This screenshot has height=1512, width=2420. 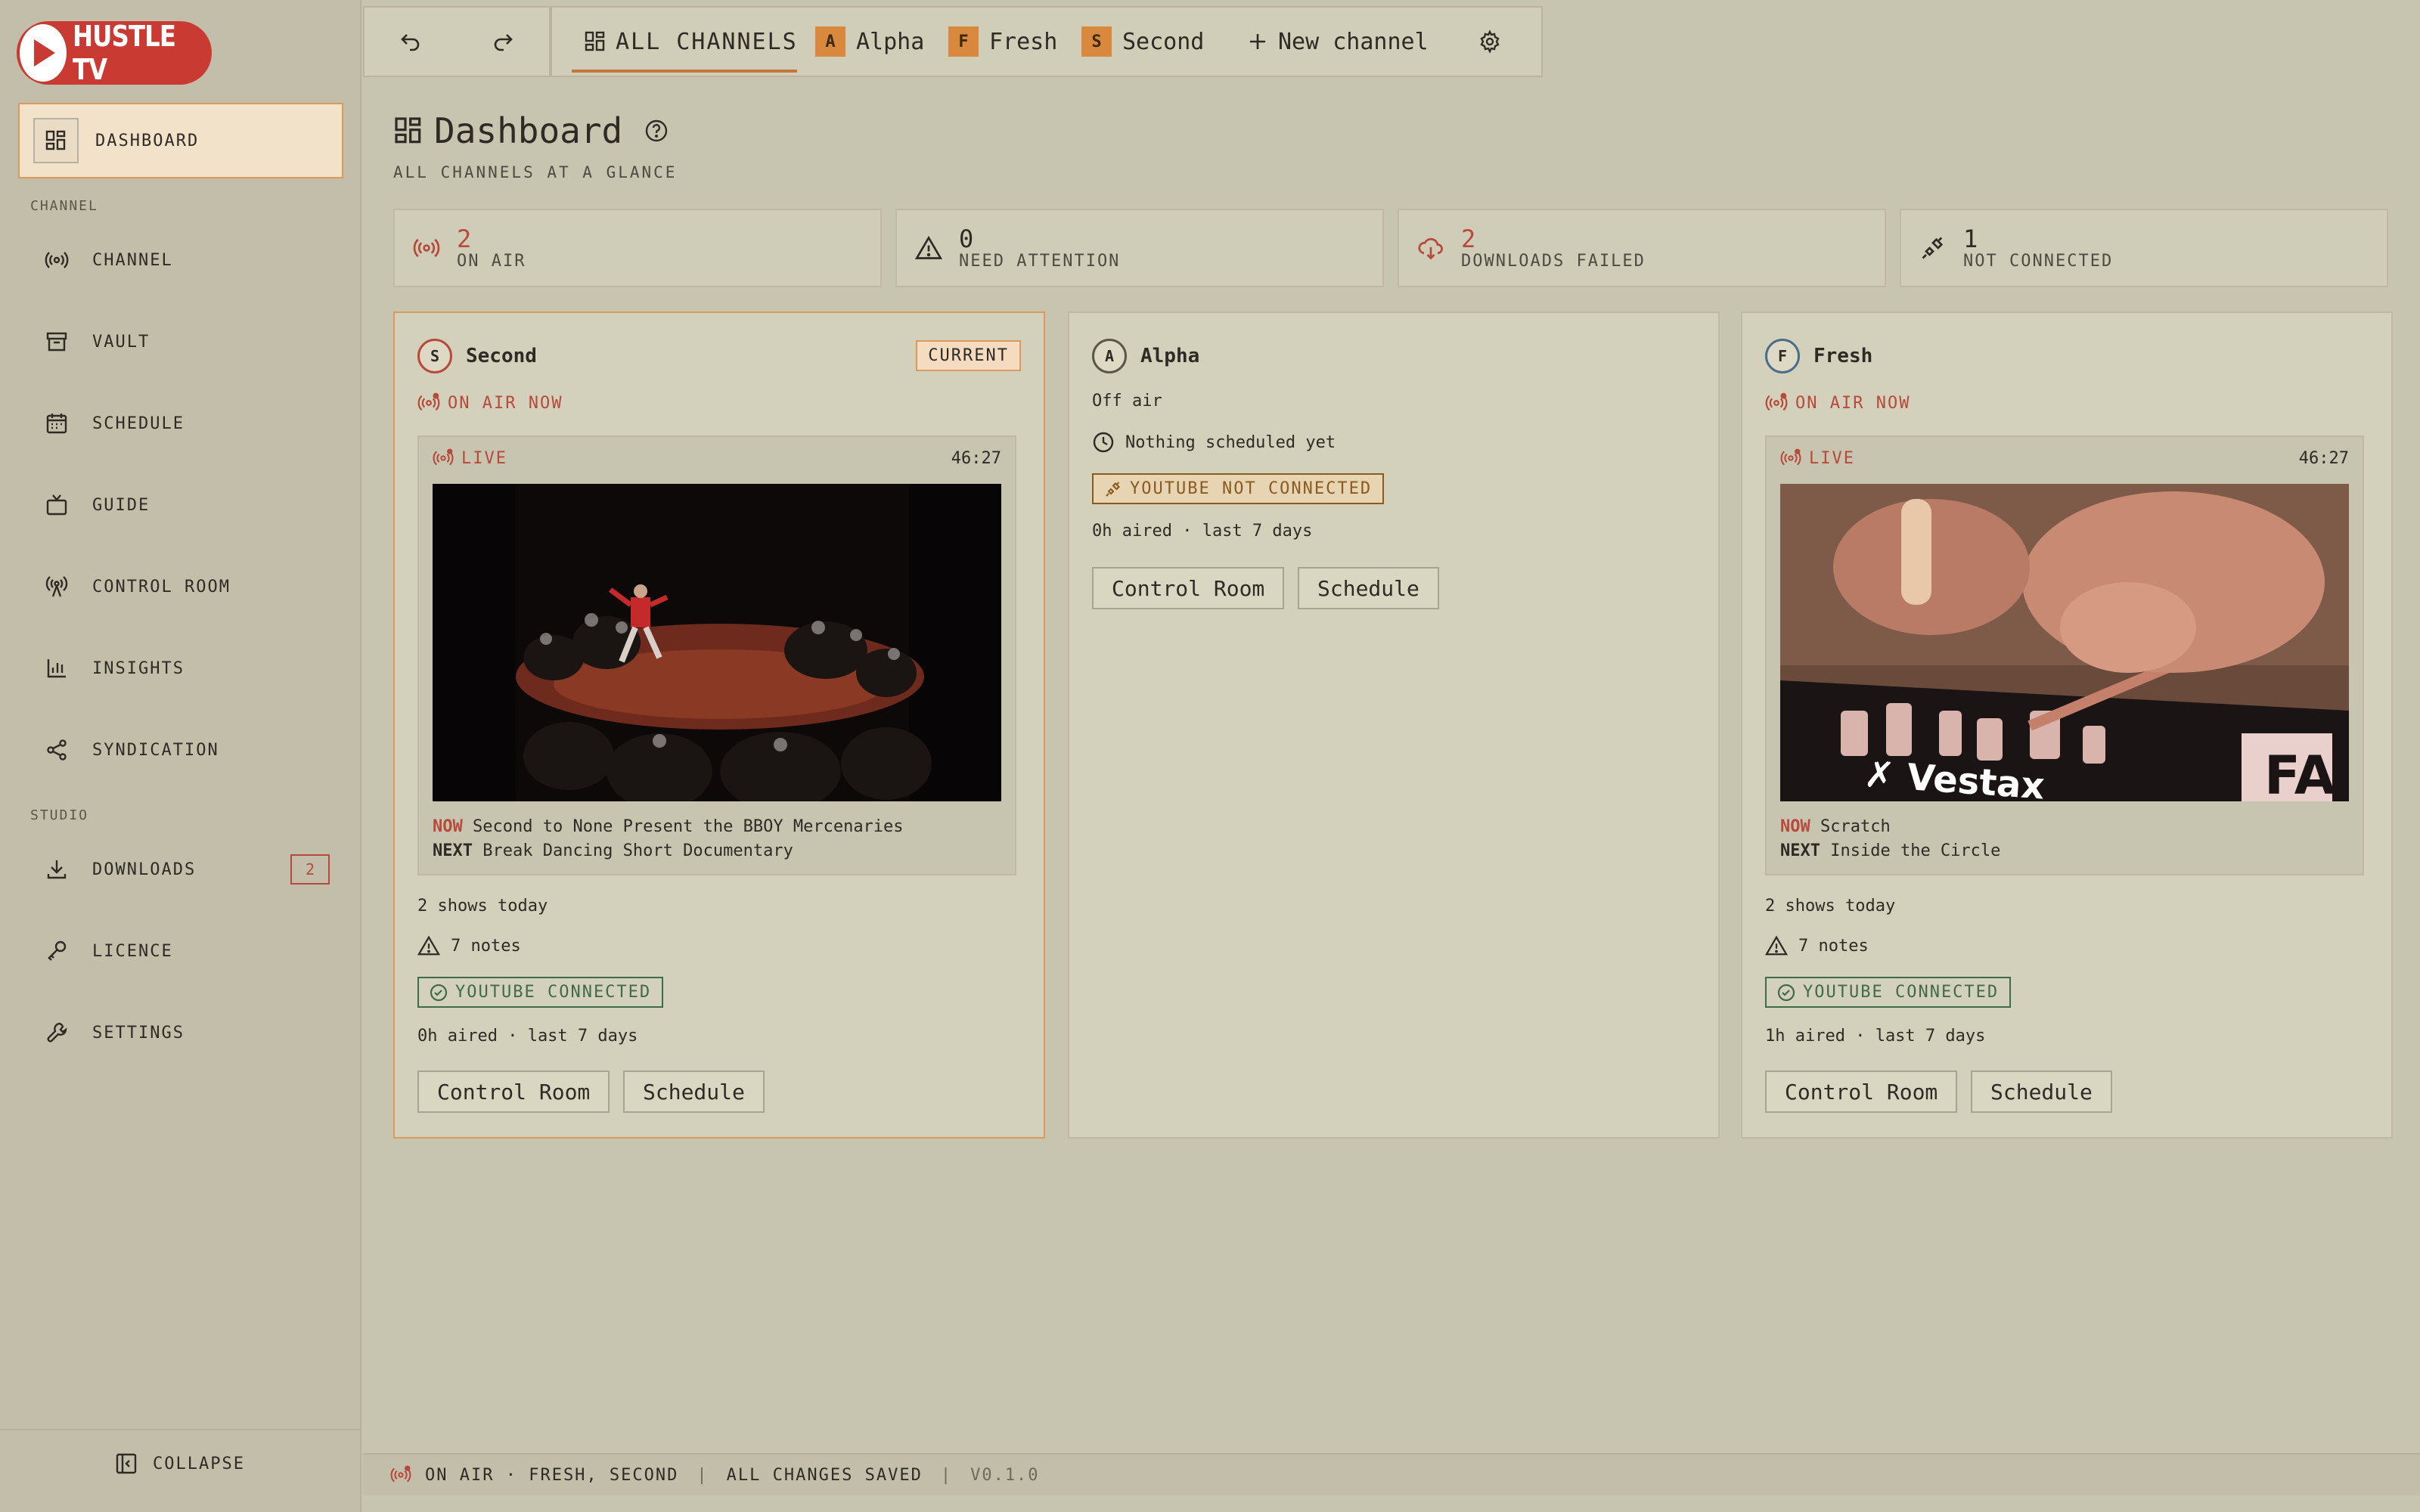 What do you see at coordinates (1163, 42) in the screenshot?
I see `tab-label: Second` at bounding box center [1163, 42].